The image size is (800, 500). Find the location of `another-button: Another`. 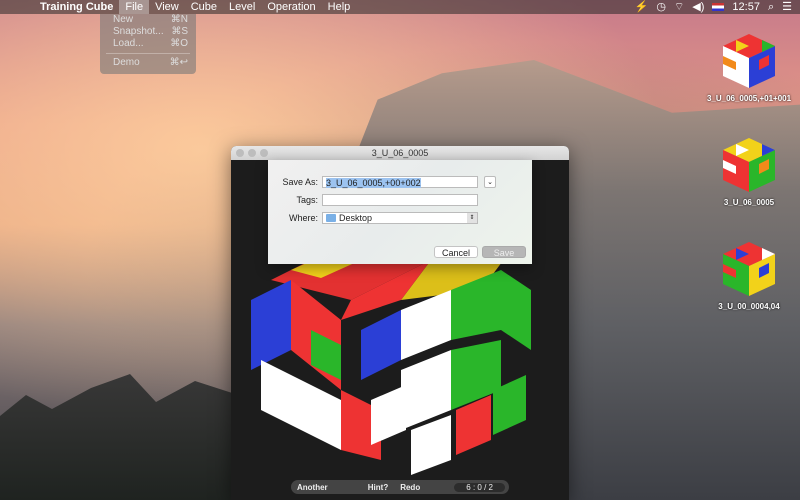

another-button: Another is located at coordinates (312, 487).